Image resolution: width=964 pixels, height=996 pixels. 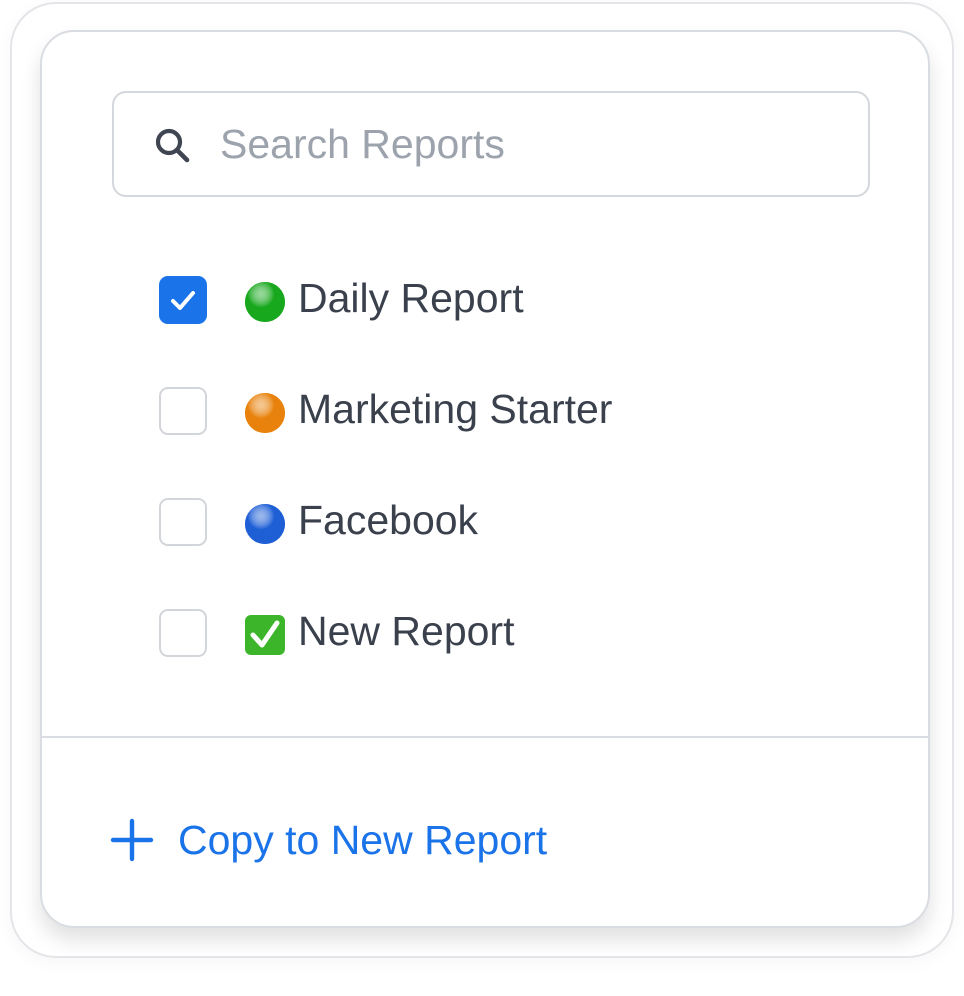 I want to click on report-item-facebook: Facebook, so click(x=485, y=521).